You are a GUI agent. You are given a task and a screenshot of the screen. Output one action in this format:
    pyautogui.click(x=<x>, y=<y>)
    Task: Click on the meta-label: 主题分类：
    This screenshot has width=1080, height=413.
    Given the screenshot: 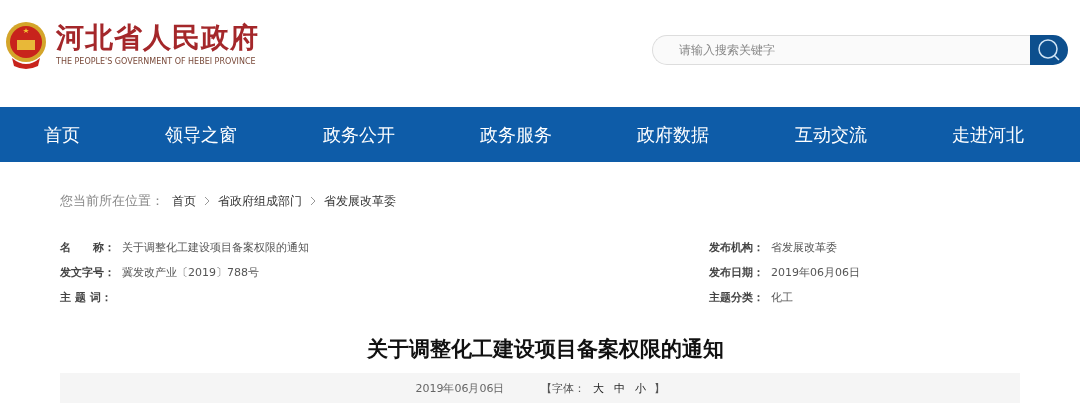 What is the action you would take?
    pyautogui.click(x=737, y=298)
    